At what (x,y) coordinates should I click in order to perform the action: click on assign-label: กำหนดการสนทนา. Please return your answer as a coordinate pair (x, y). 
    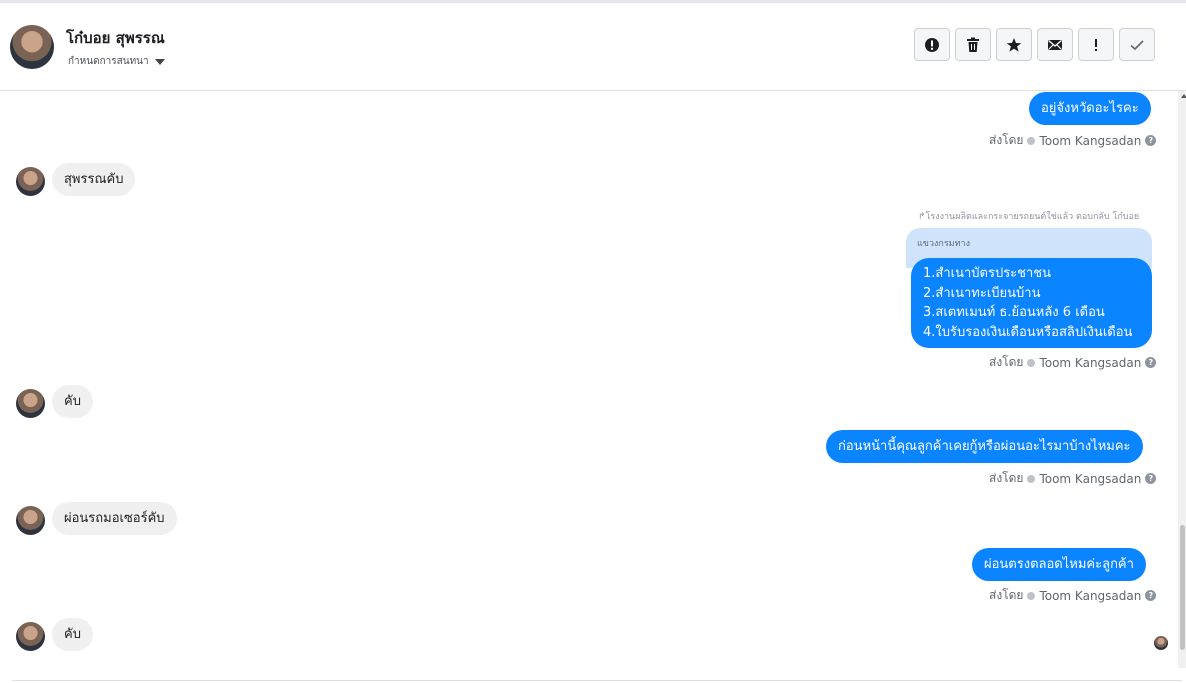
    Looking at the image, I should click on (108, 61).